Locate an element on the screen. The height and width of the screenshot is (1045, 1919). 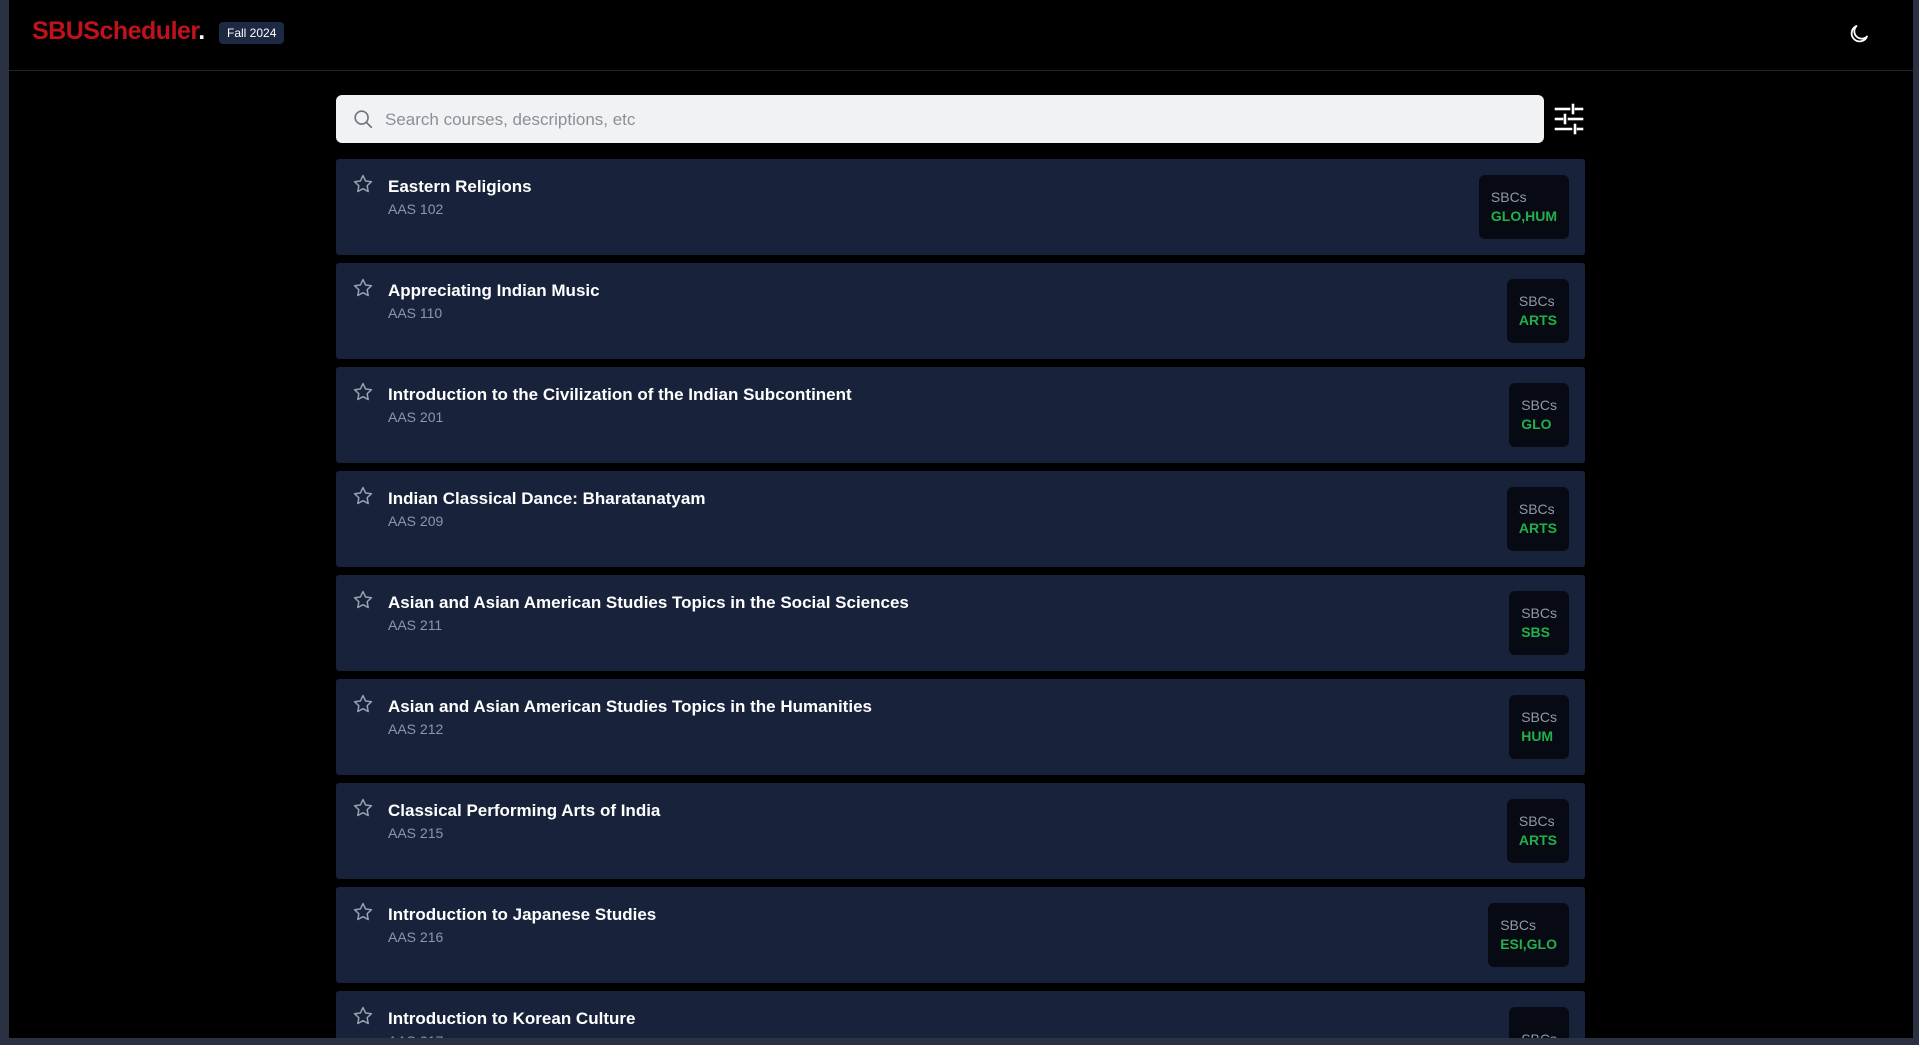
search-icon is located at coordinates (363, 119).